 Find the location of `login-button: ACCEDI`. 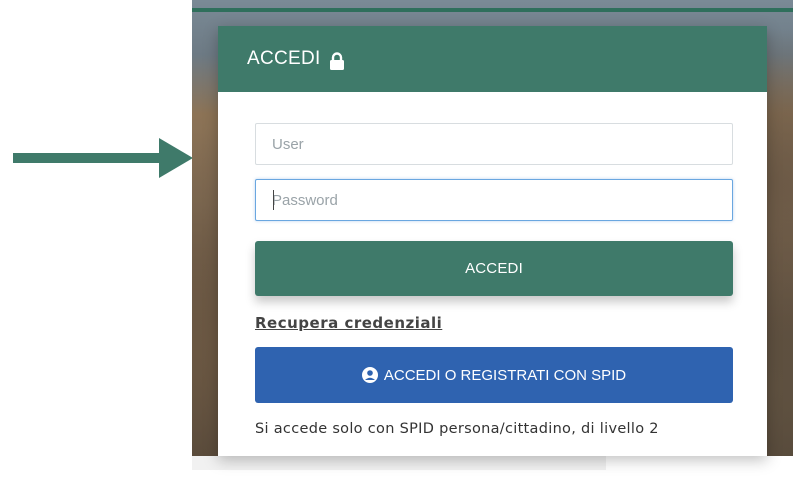

login-button: ACCEDI is located at coordinates (494, 268).